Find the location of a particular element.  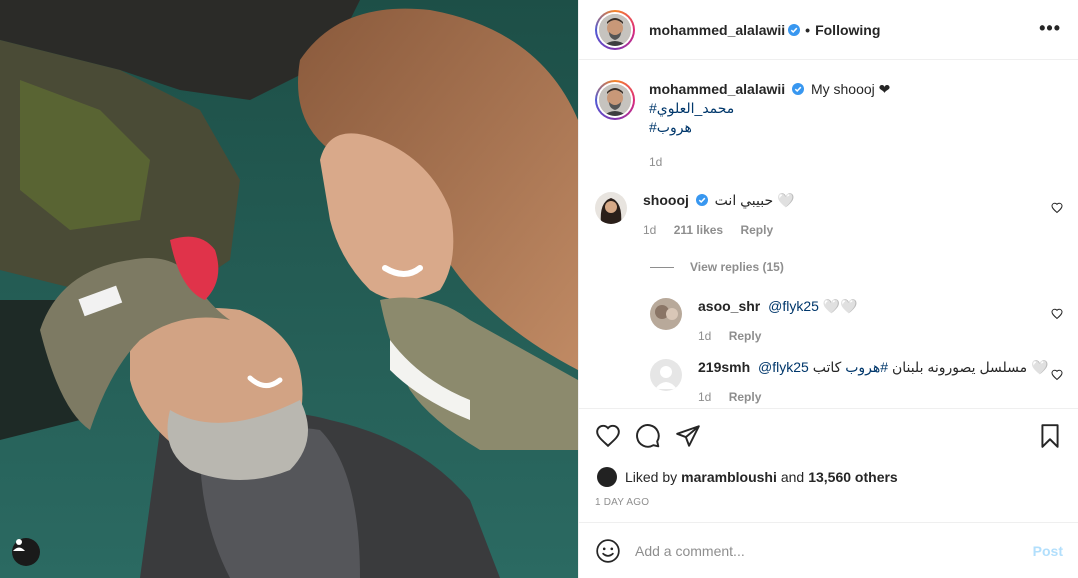

tagged-user-icon is located at coordinates (26, 552).